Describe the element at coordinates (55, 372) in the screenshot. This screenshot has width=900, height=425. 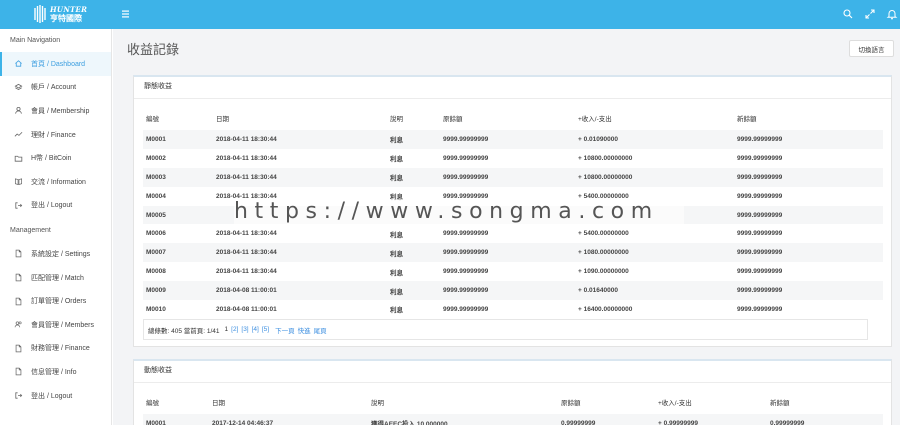
I see `sidebar-item-mgmt-5: 信息管理 / Info` at that location.